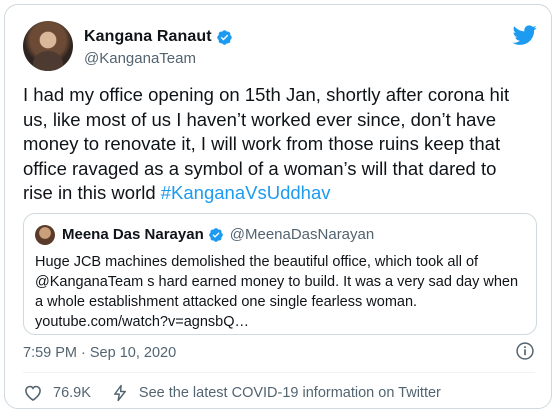  Describe the element at coordinates (33, 393) in the screenshot. I see `heart-icon` at that location.